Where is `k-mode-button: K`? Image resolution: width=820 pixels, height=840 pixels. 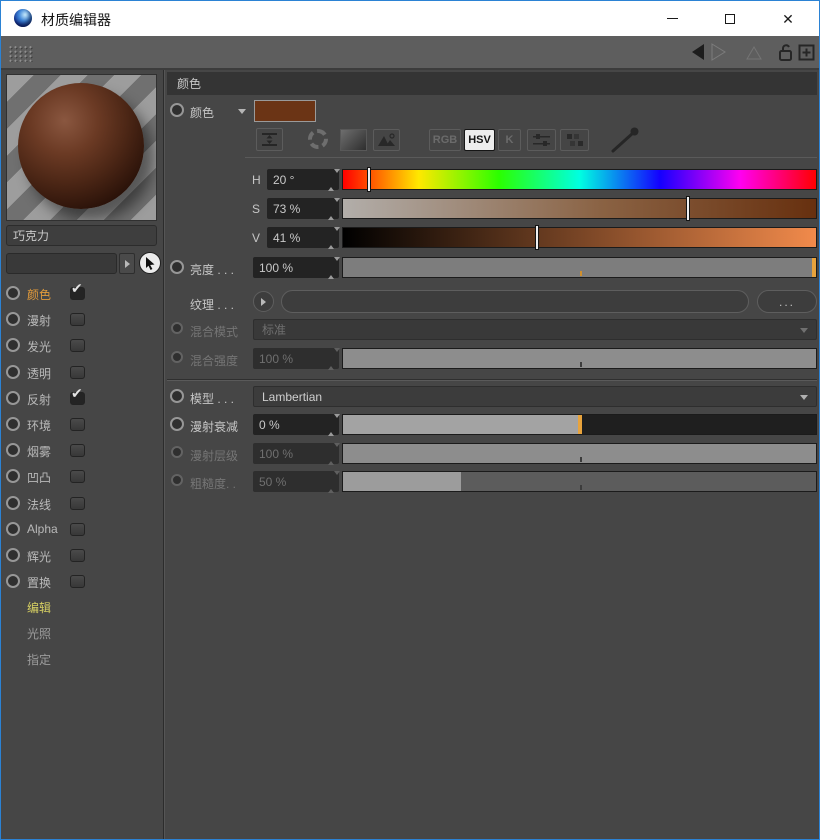 k-mode-button: K is located at coordinates (509, 140).